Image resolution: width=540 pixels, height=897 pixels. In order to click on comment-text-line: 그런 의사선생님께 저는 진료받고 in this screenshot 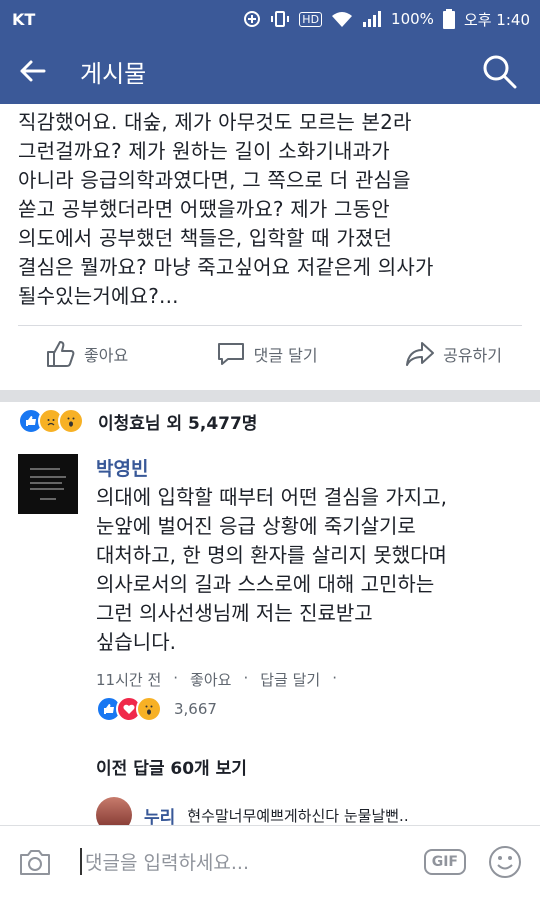, I will do `click(234, 613)`.